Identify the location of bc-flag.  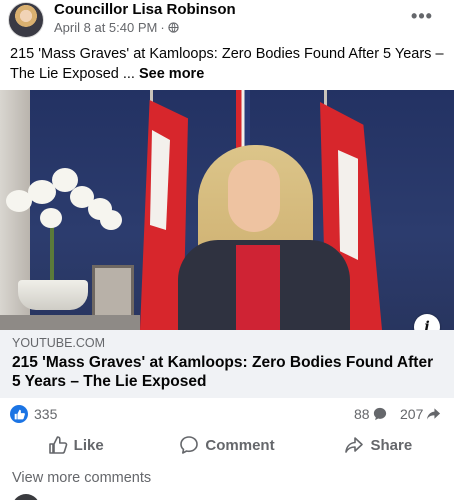
(243, 120).